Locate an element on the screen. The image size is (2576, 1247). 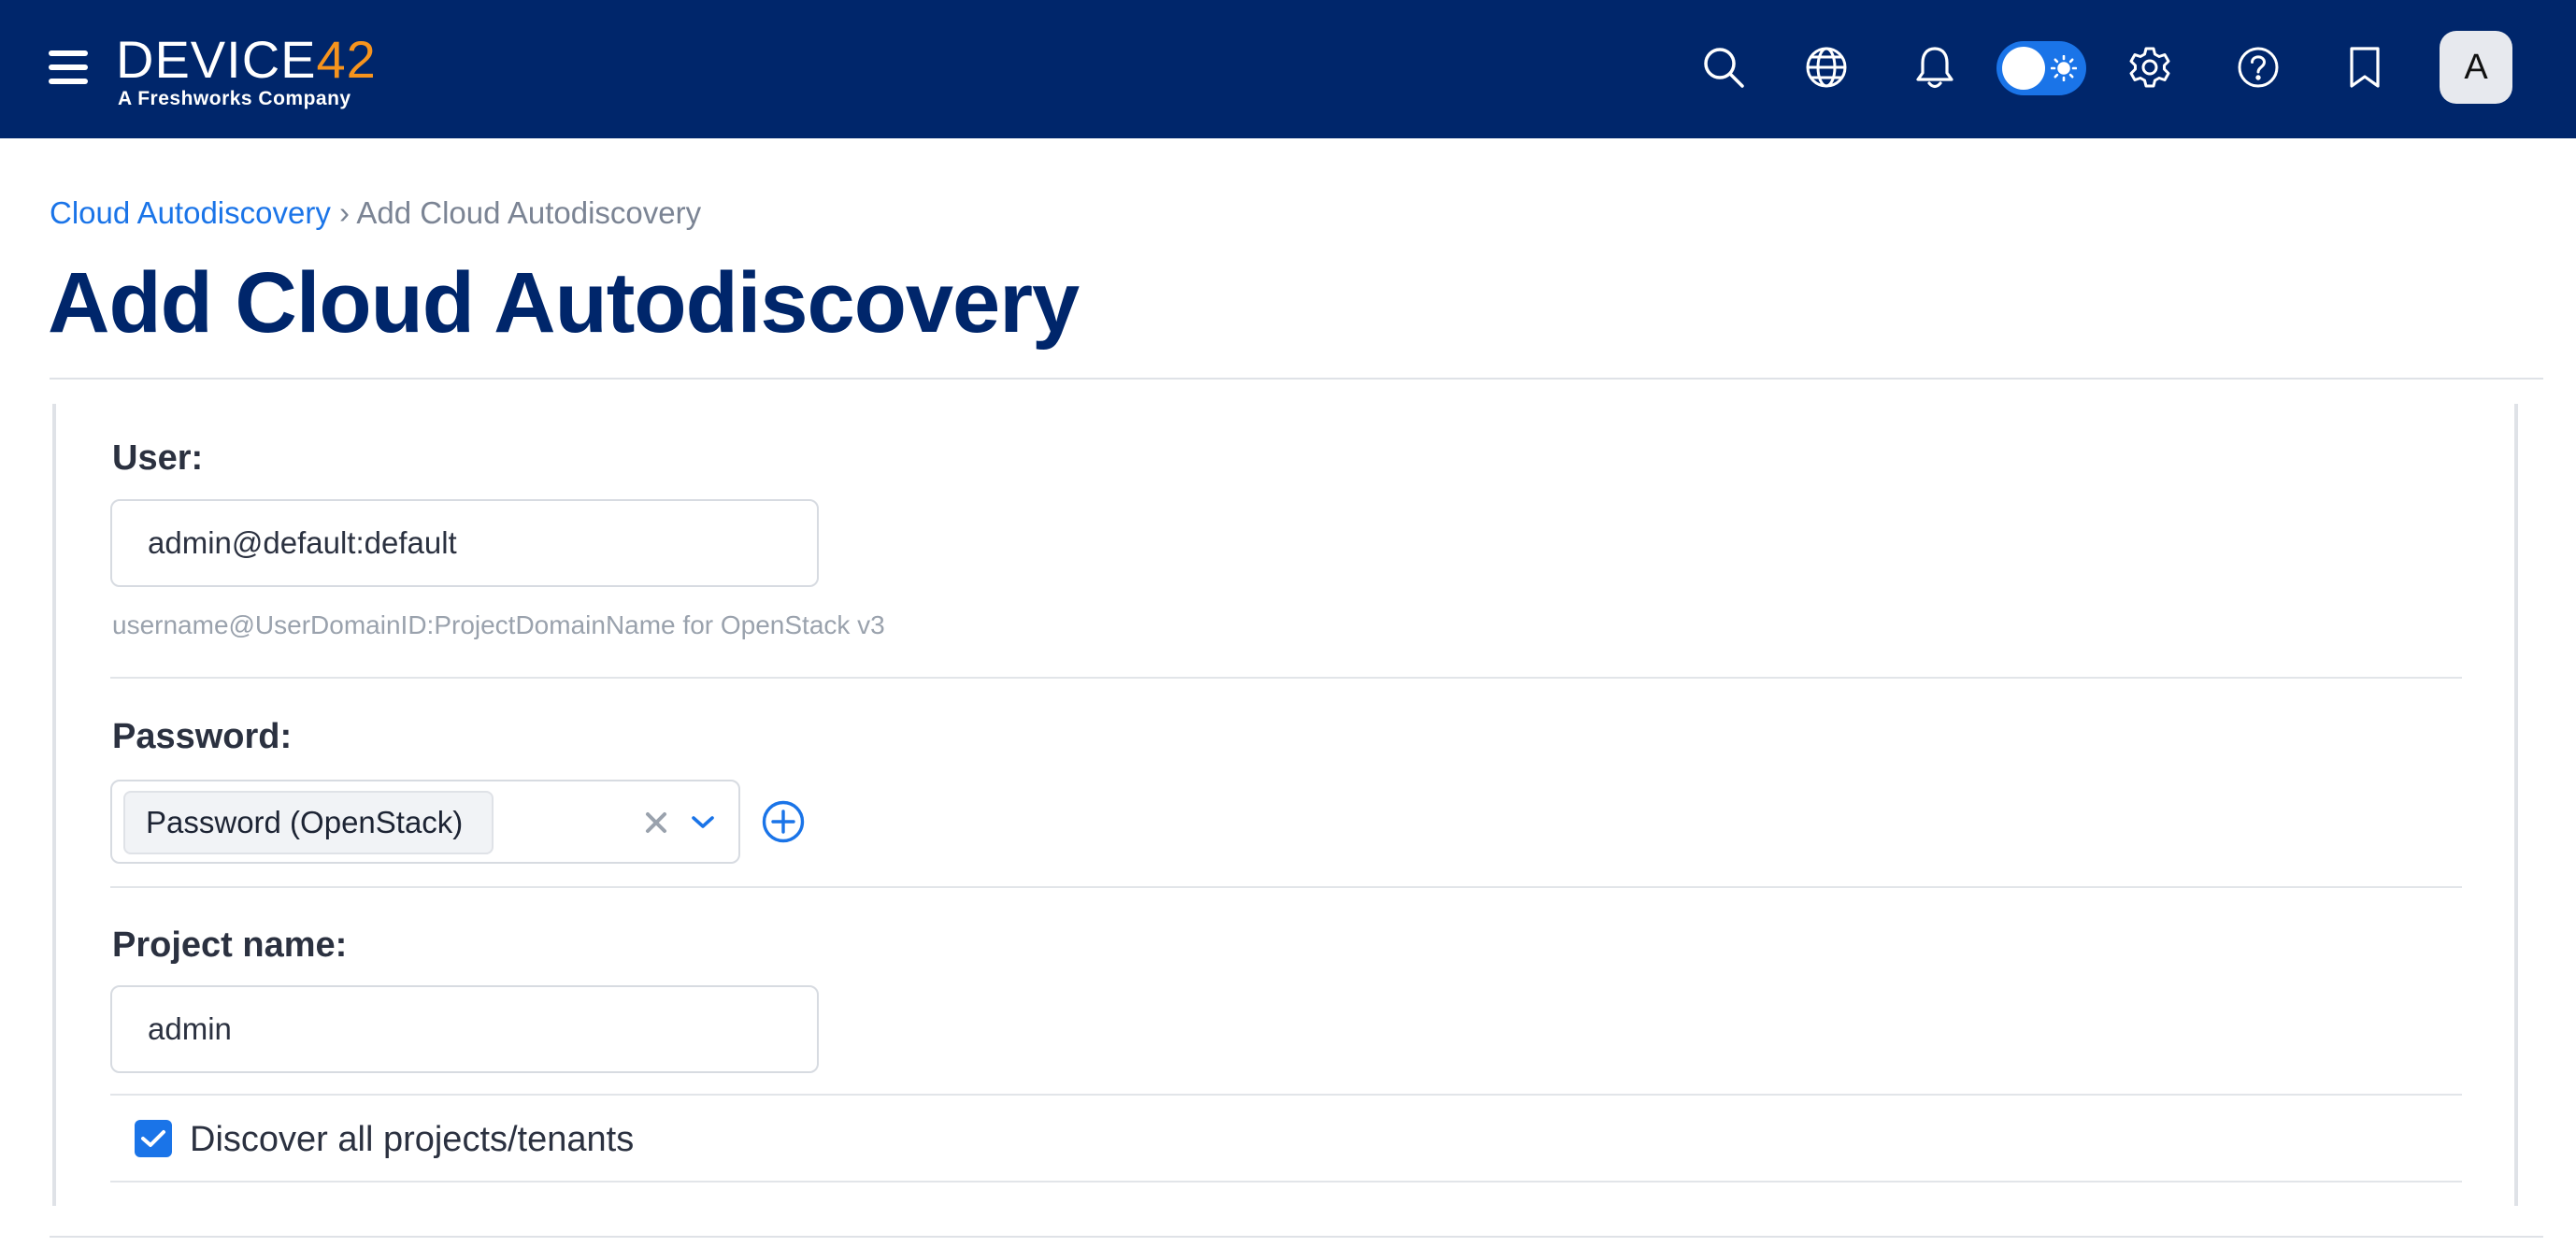
panel-left-border is located at coordinates (54, 805).